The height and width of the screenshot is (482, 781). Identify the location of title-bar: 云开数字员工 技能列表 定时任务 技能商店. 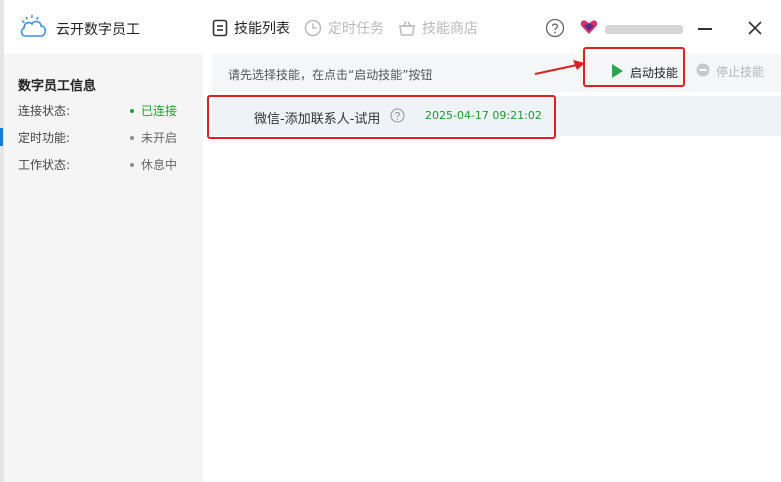
(392, 27).